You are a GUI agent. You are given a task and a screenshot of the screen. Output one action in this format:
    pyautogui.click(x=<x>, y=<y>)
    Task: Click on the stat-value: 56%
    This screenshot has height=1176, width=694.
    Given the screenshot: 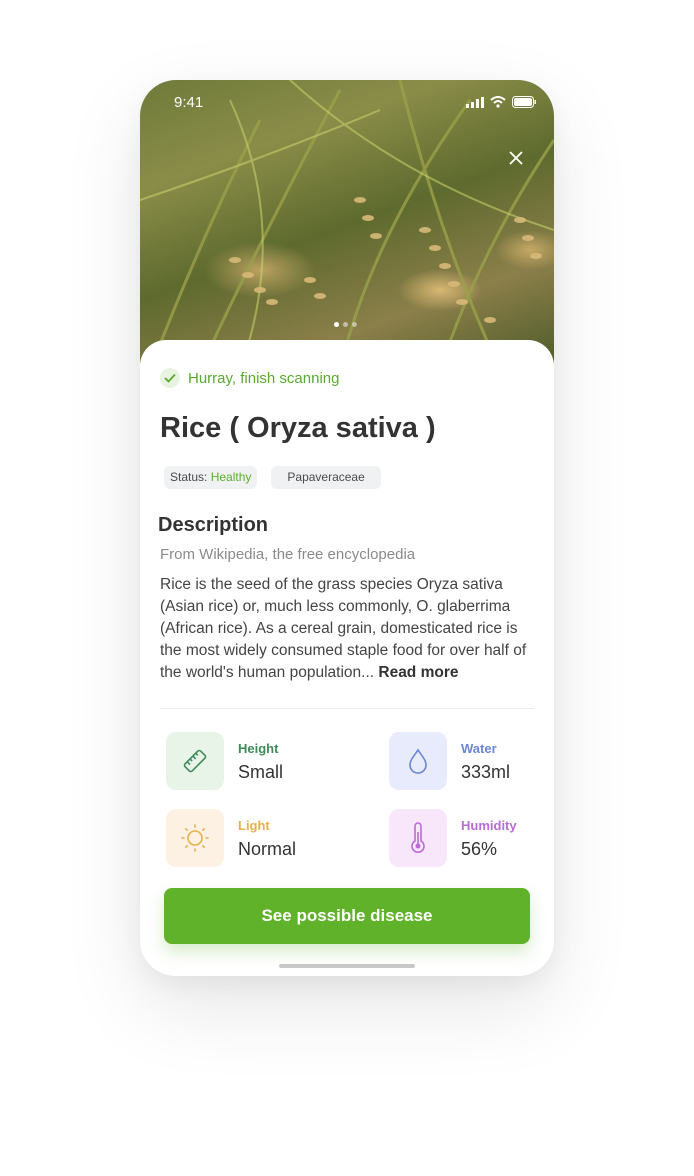 What is the action you would take?
    pyautogui.click(x=479, y=849)
    